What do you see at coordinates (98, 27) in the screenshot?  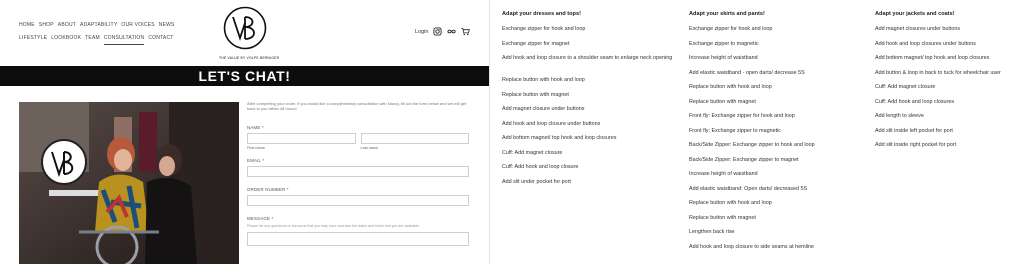 I see `nav-adaptability: ADAPTABILITY` at bounding box center [98, 27].